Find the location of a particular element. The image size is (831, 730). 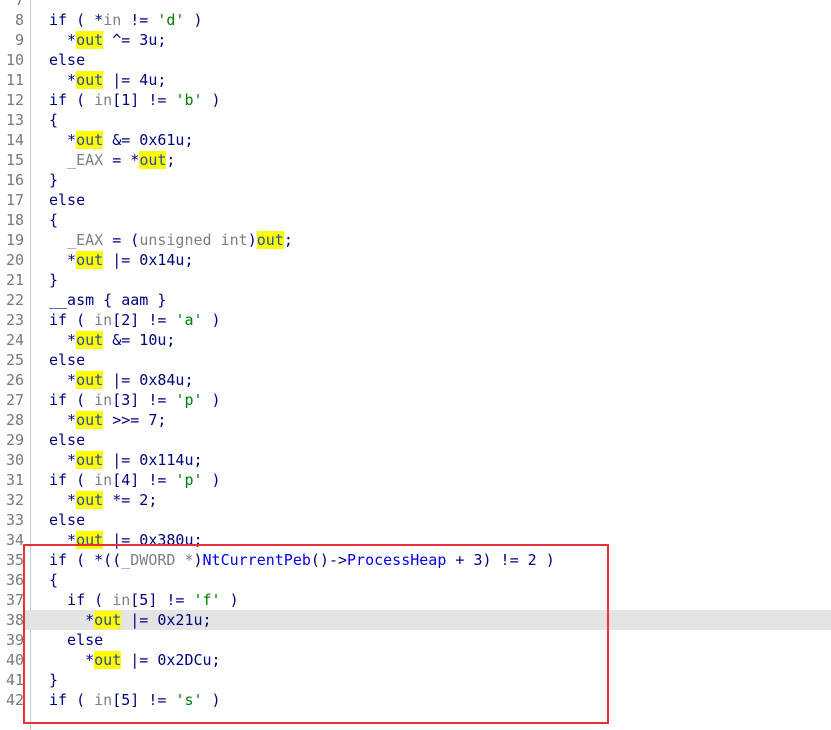

code-text: if ( in[5] != 'f' ) is located at coordinates (144, 600).